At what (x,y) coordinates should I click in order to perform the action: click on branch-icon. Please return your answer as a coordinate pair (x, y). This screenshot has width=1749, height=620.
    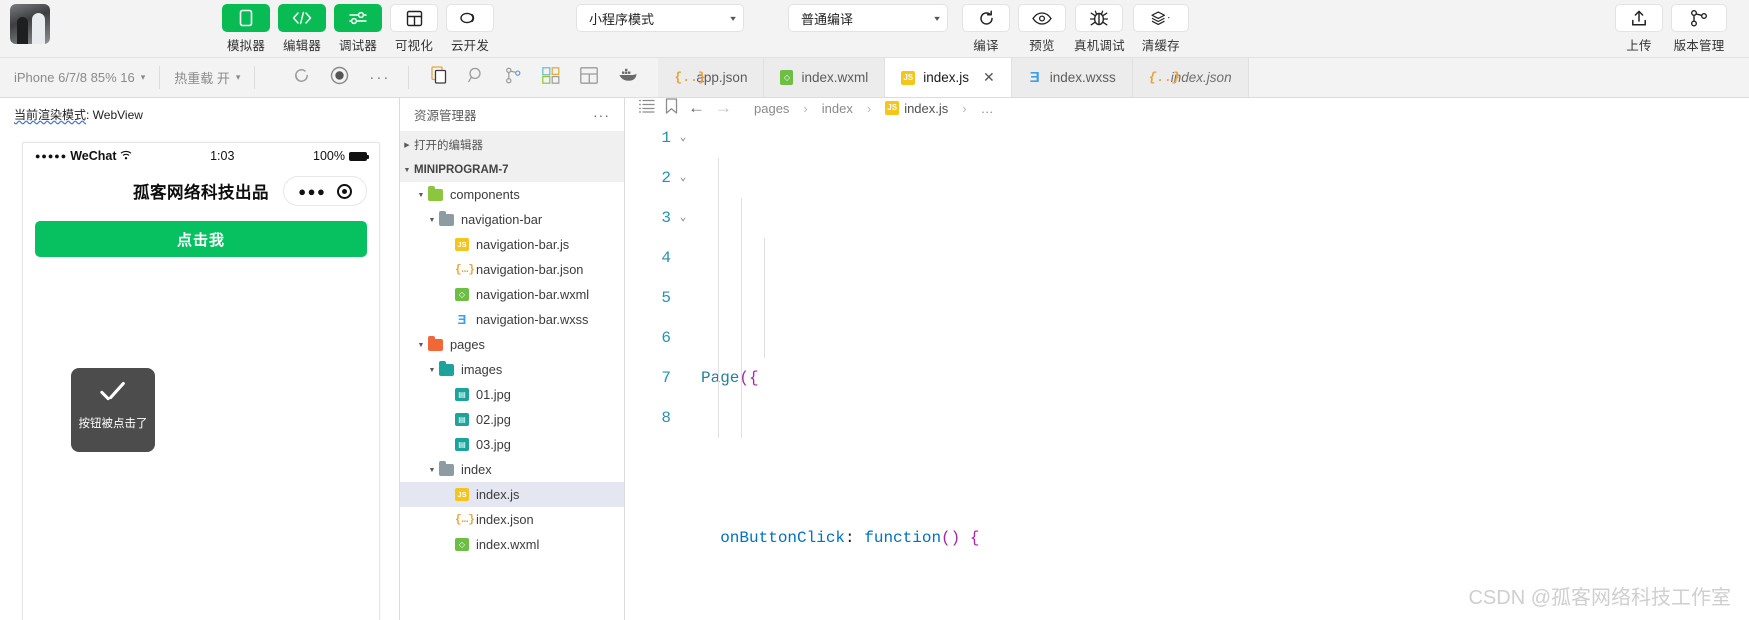
    Looking at the image, I should click on (1699, 18).